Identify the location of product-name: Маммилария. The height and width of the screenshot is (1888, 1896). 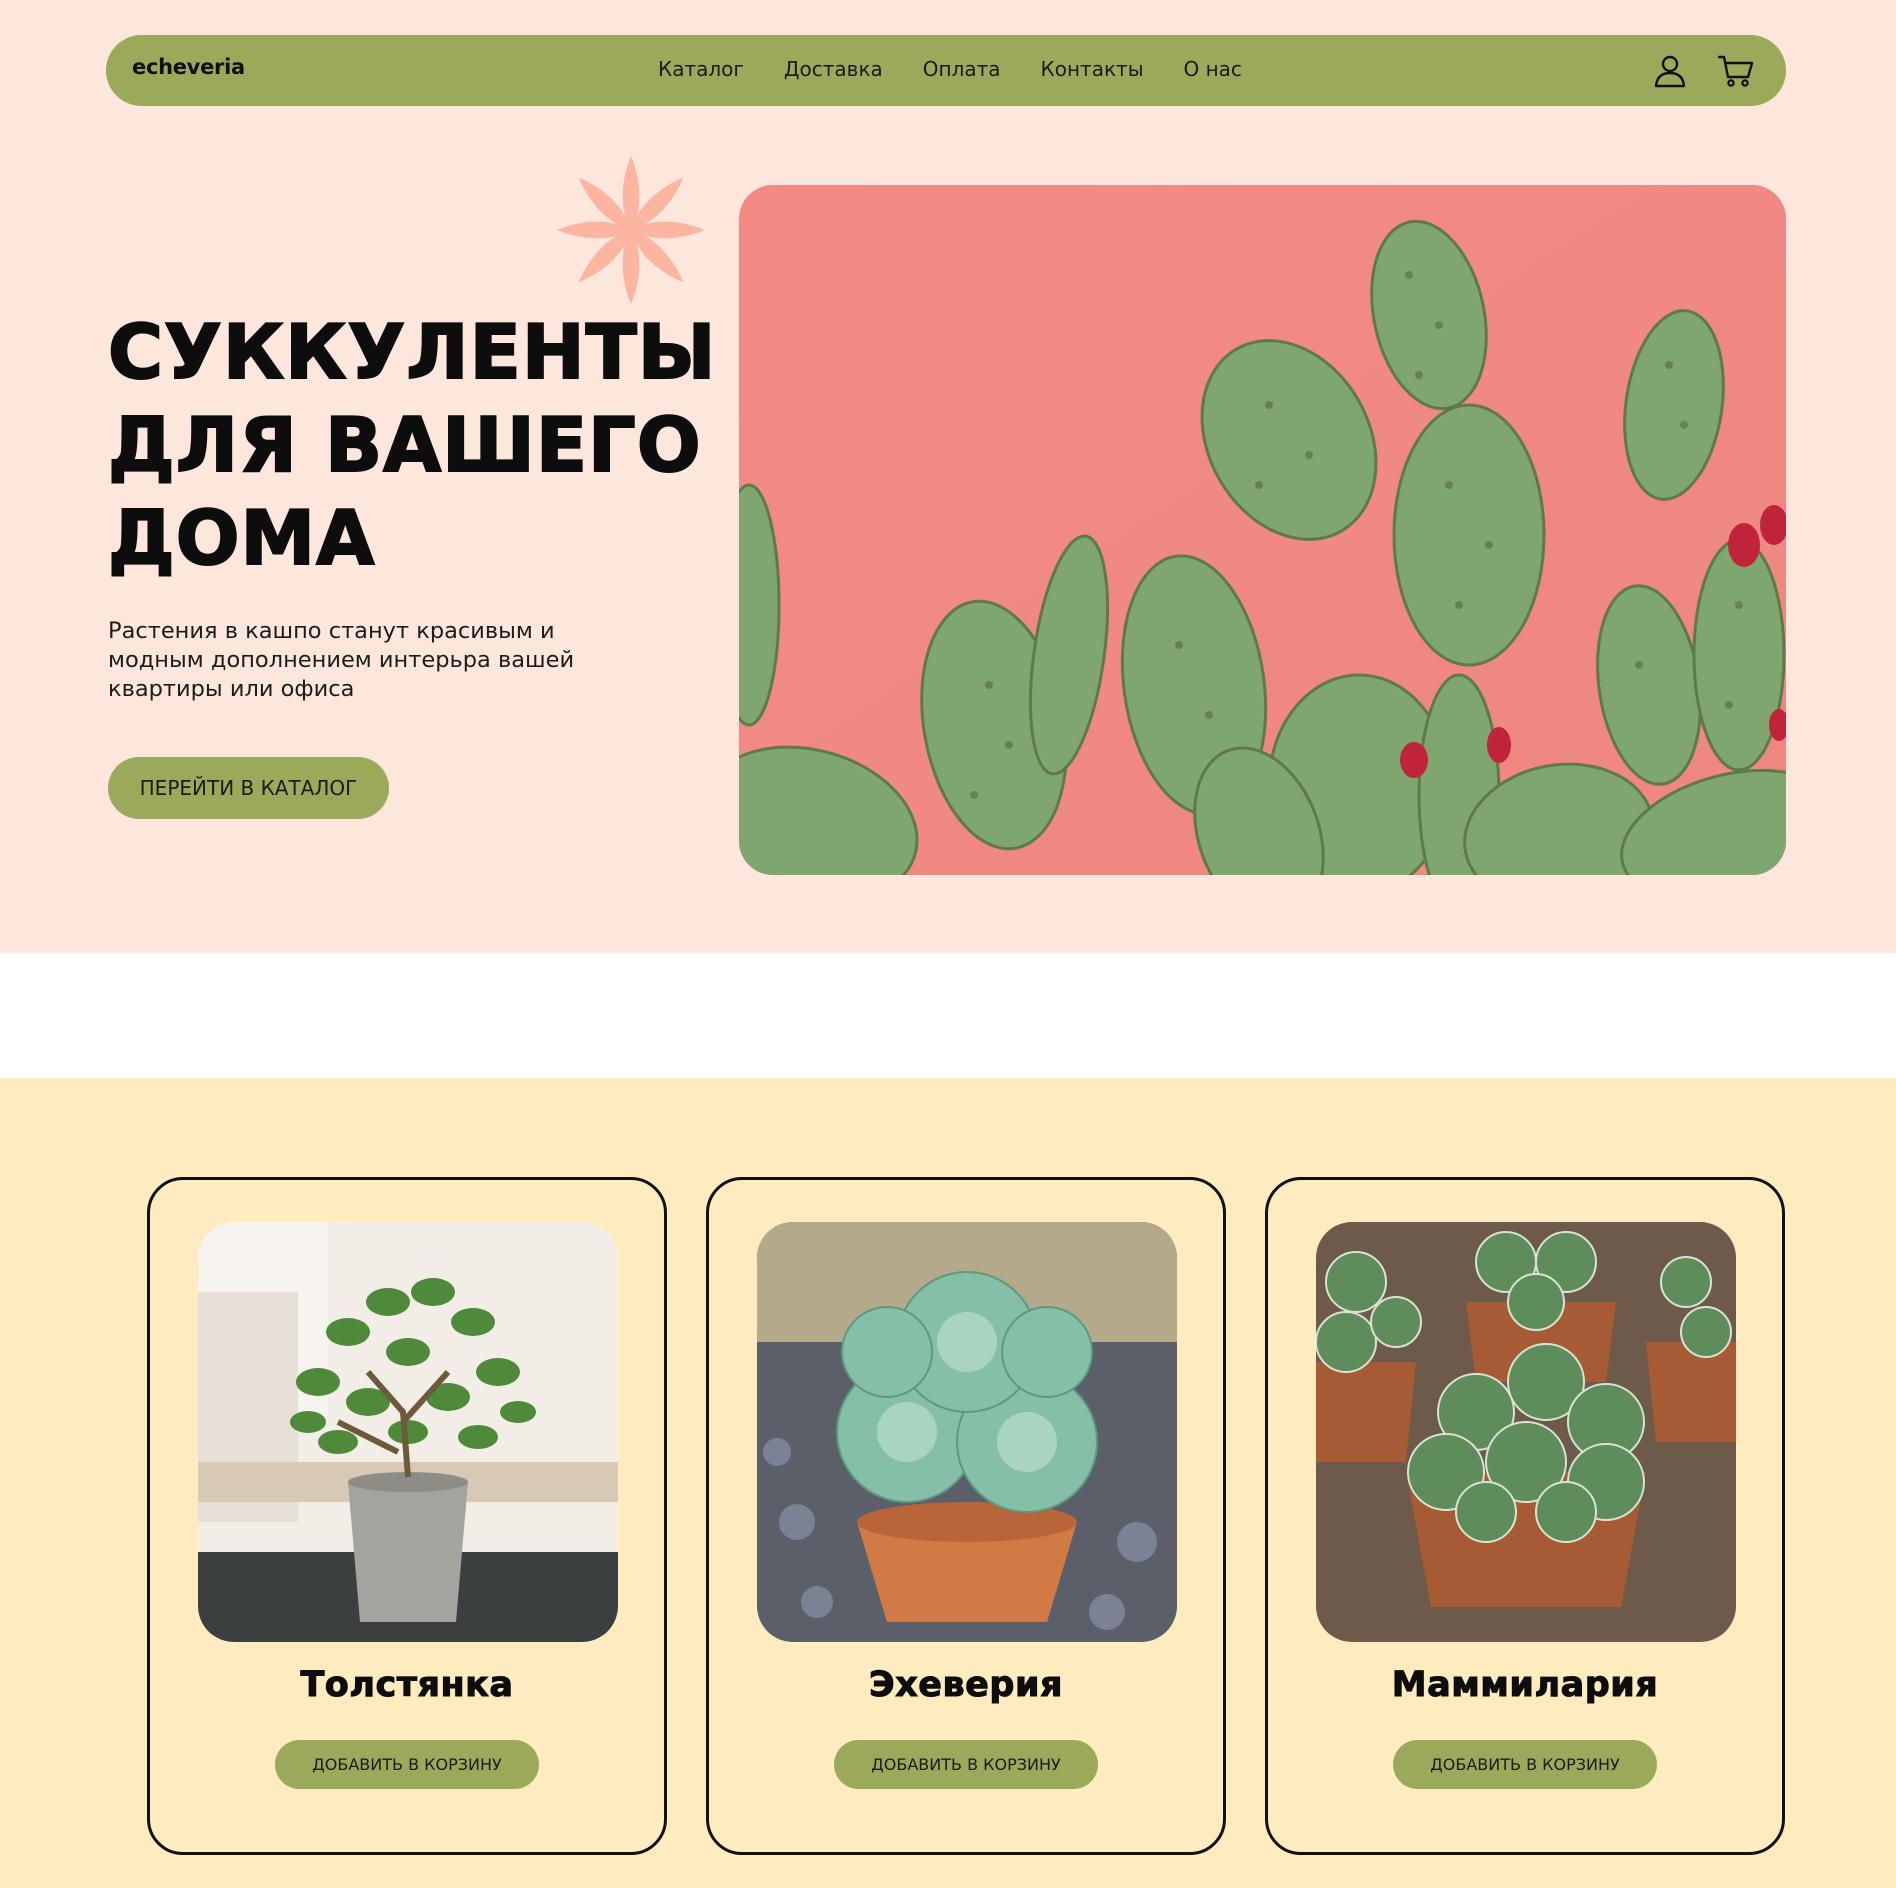
(1525, 1685).